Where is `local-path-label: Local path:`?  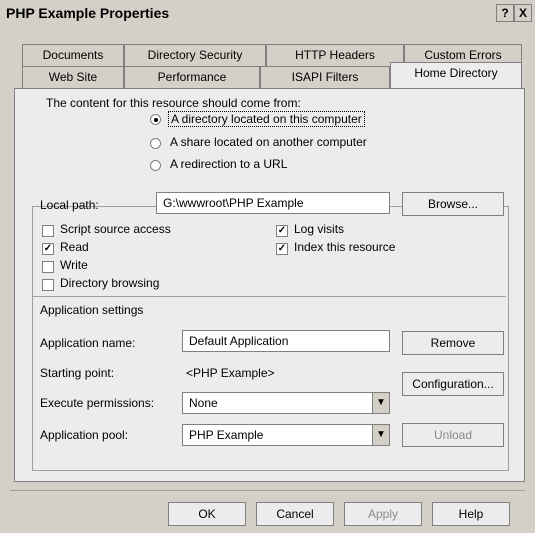
local-path-label: Local path: is located at coordinates (69, 205).